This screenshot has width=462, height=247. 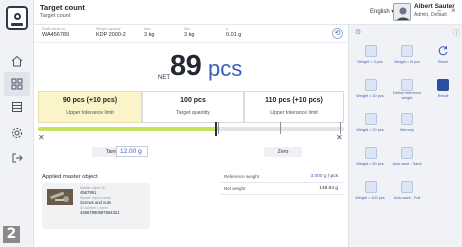 I want to click on zero-button: Zero, so click(x=283, y=152).